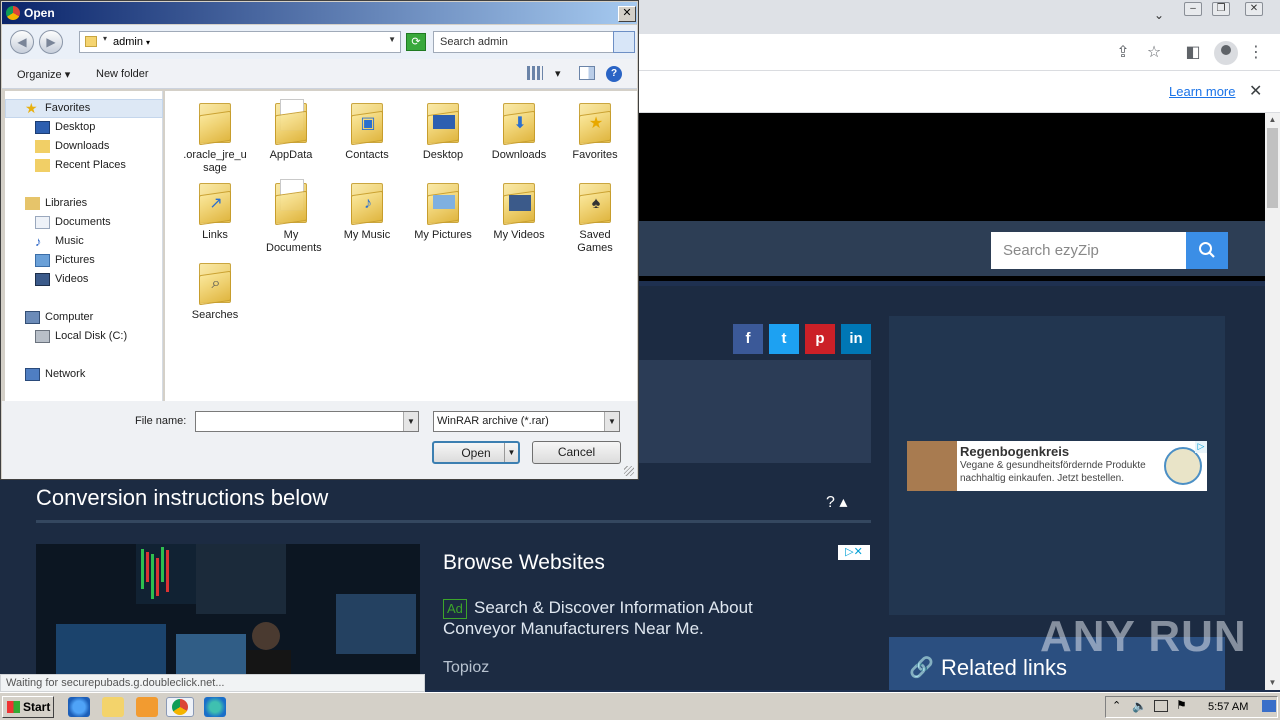 Image resolution: width=1280 pixels, height=720 pixels. What do you see at coordinates (1123, 53) in the screenshot?
I see `share-icon: ⇪` at bounding box center [1123, 53].